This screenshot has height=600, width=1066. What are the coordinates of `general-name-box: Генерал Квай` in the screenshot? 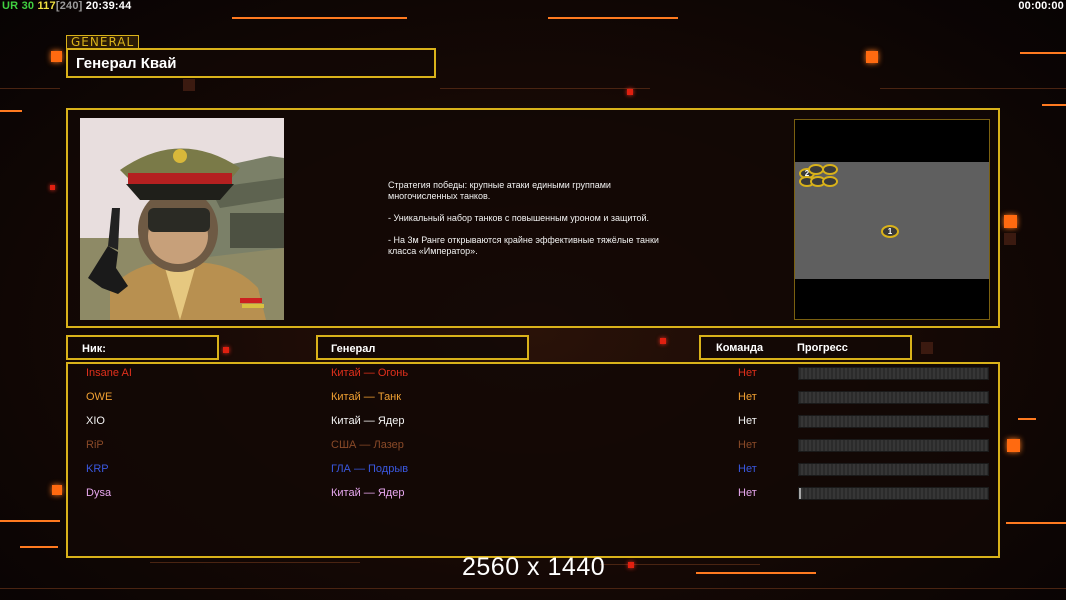 It's located at (251, 63).